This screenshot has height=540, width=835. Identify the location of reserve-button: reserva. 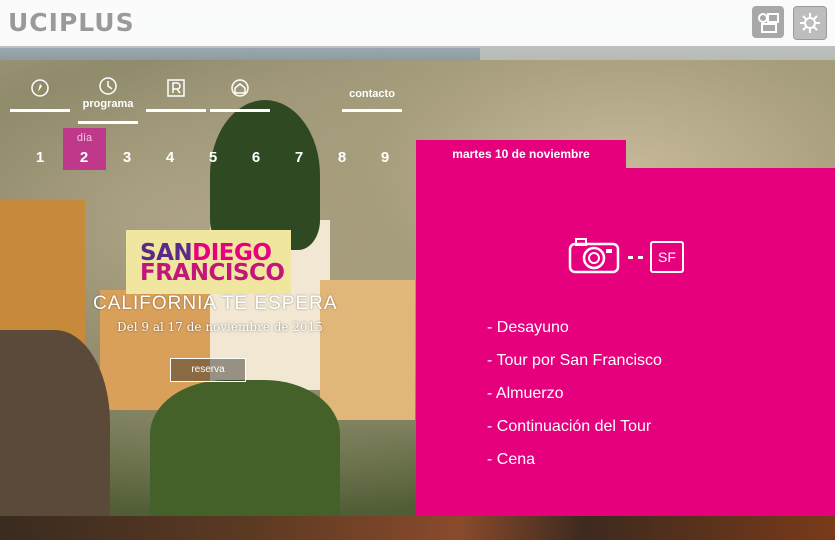
(208, 370).